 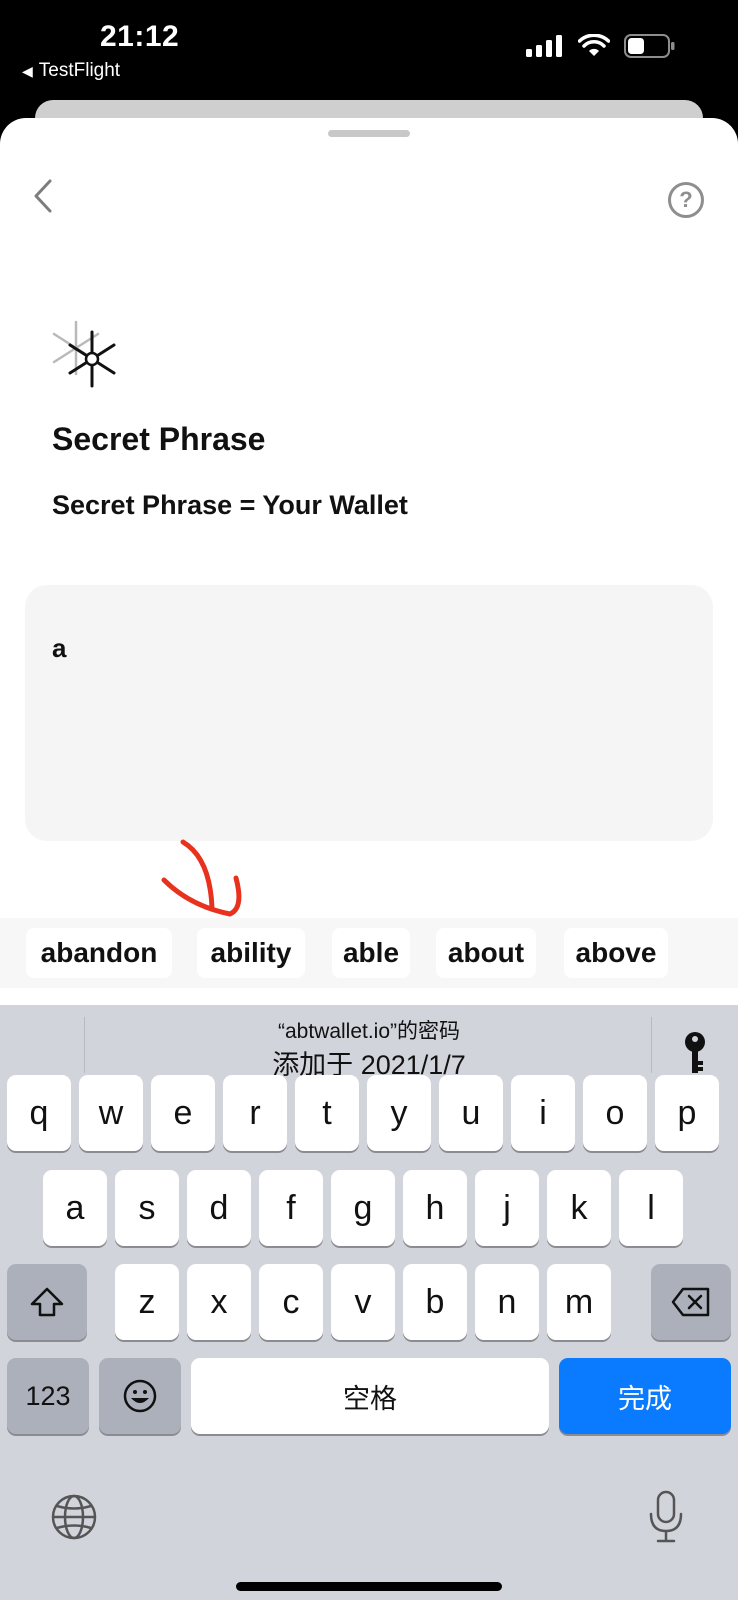 I want to click on key-a: a, so click(x=75, y=1208).